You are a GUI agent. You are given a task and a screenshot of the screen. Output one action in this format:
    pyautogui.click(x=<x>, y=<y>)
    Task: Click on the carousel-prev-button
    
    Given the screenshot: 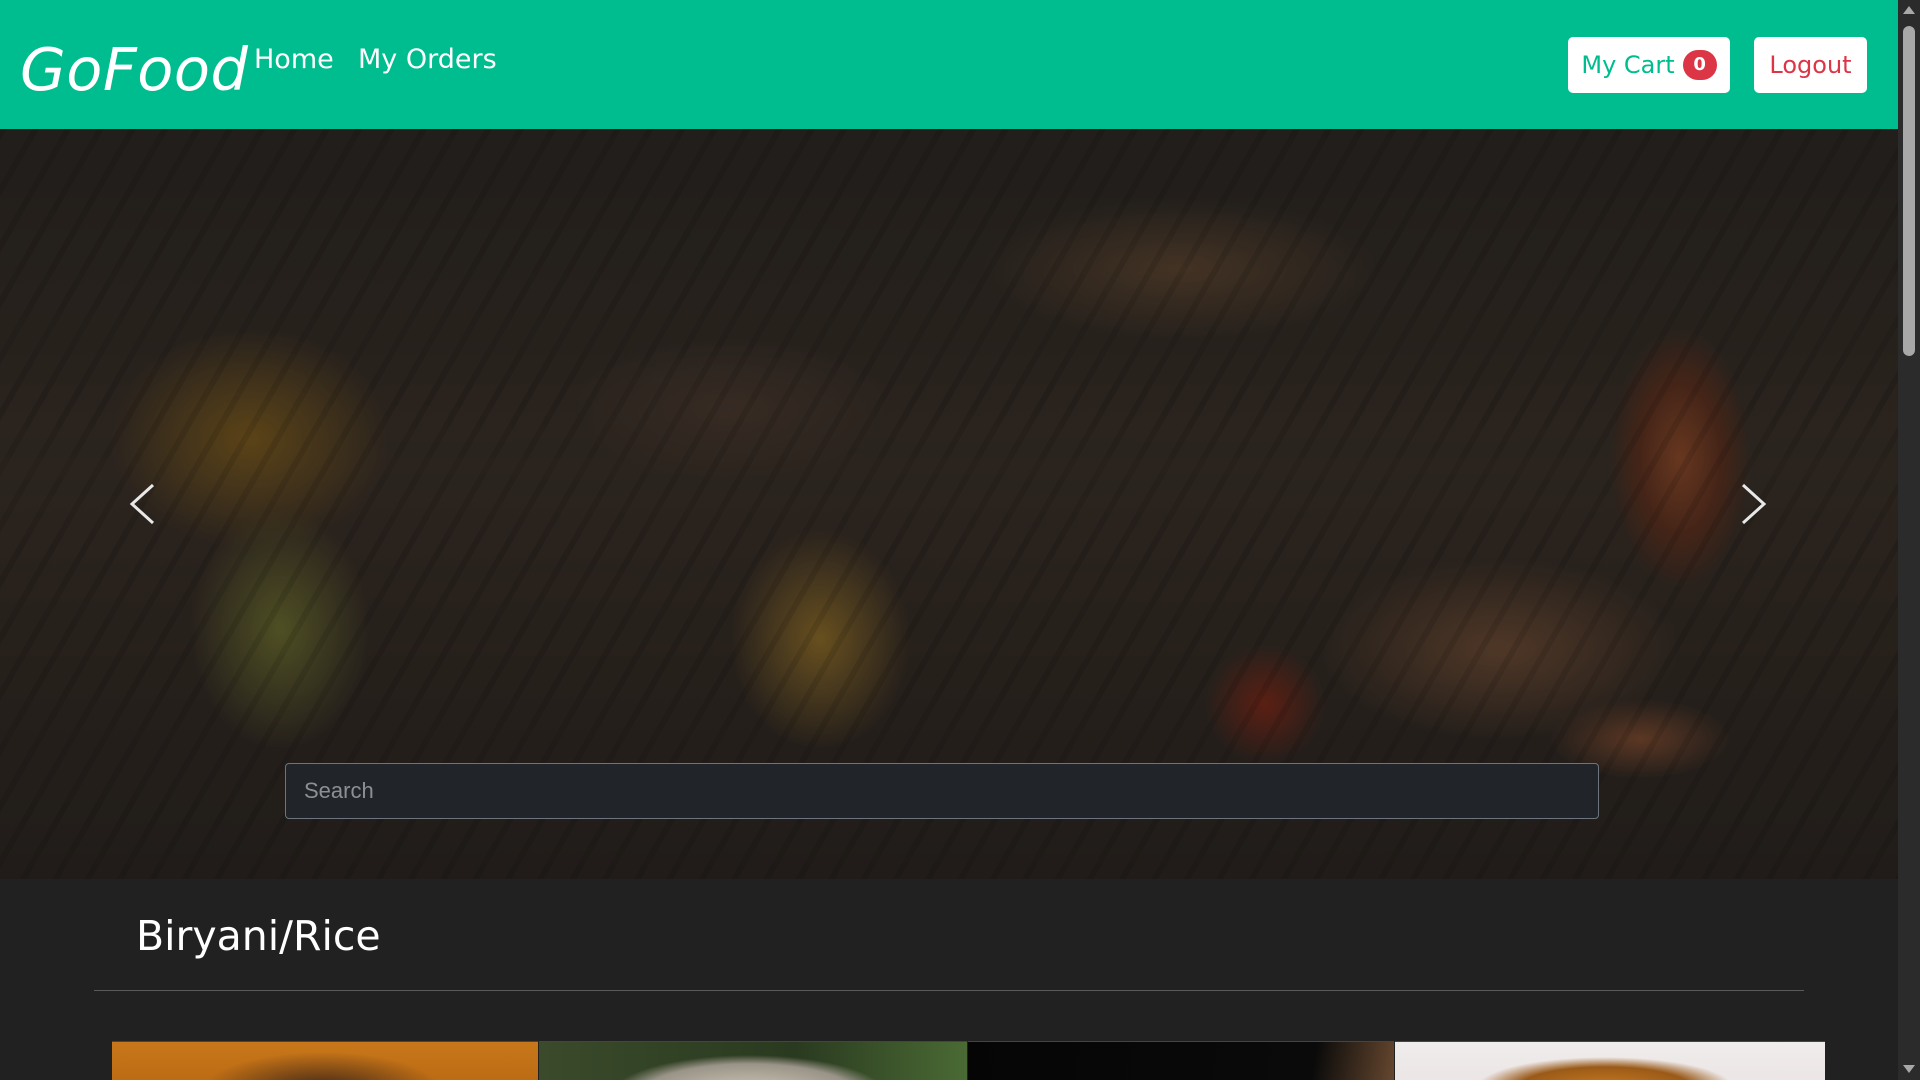 What is the action you would take?
    pyautogui.click(x=142, y=504)
    